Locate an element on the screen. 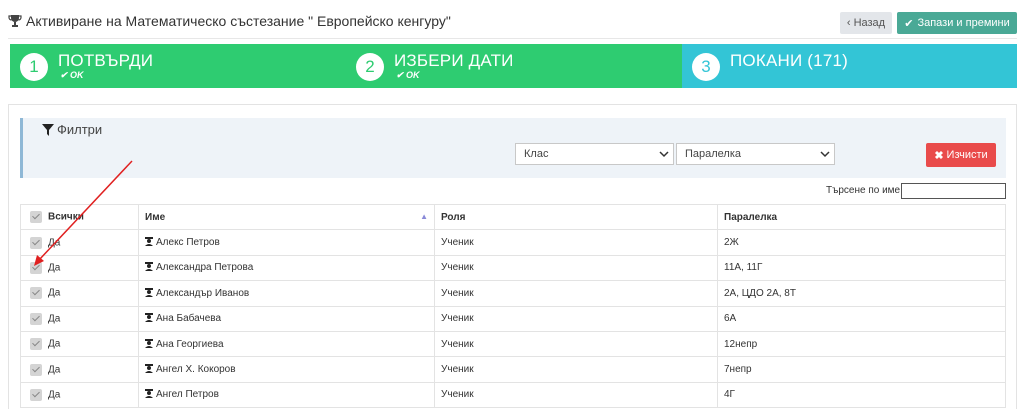 This screenshot has height=409, width=1024. name-cell: Александър Иванов is located at coordinates (286, 293).